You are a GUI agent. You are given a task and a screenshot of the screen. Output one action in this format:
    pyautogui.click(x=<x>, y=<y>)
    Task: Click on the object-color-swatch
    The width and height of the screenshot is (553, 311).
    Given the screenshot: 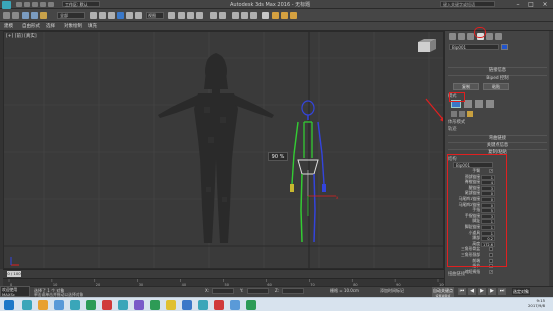 What is the action you would take?
    pyautogui.click(x=504, y=47)
    